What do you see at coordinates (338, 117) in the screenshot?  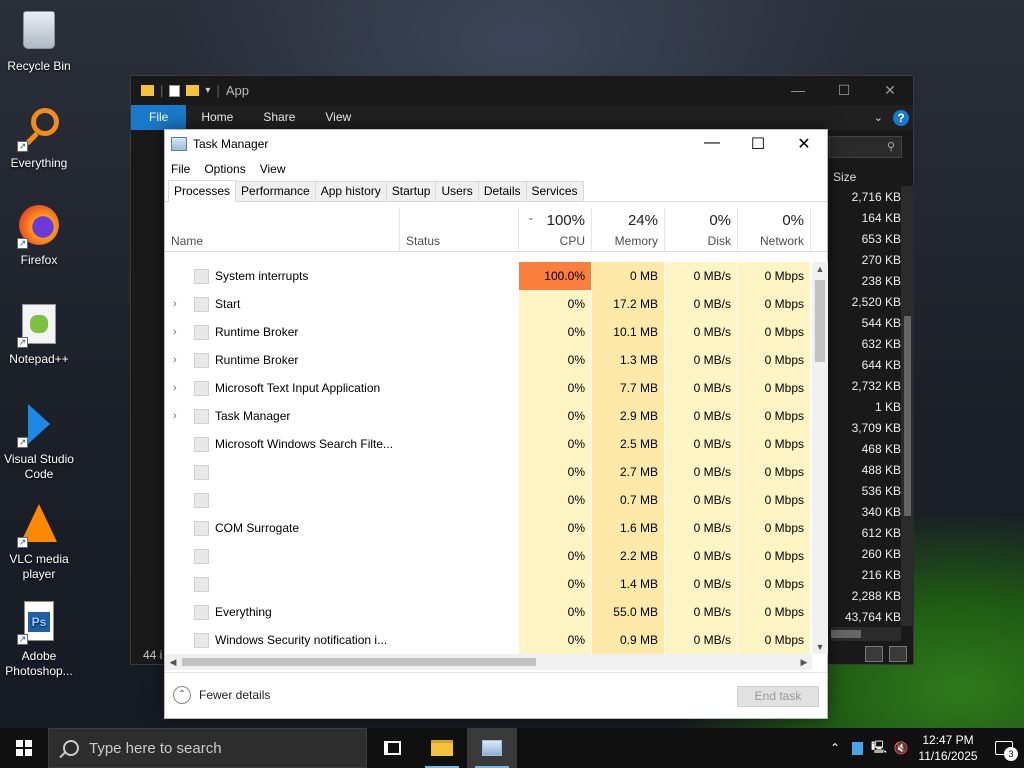 I see `ribbon-tab-view: View` at bounding box center [338, 117].